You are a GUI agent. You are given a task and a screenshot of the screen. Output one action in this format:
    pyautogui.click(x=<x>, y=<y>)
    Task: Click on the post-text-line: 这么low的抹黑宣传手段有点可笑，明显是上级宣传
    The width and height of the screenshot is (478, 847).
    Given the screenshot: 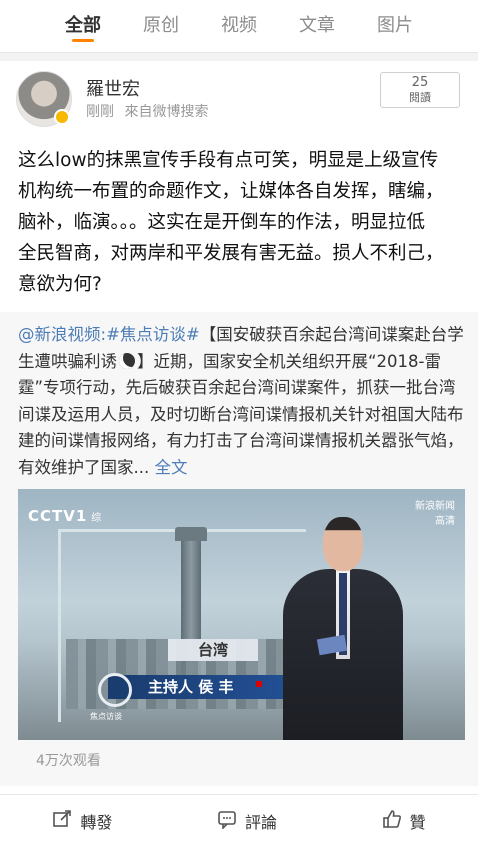 What is the action you would take?
    pyautogui.click(x=228, y=160)
    